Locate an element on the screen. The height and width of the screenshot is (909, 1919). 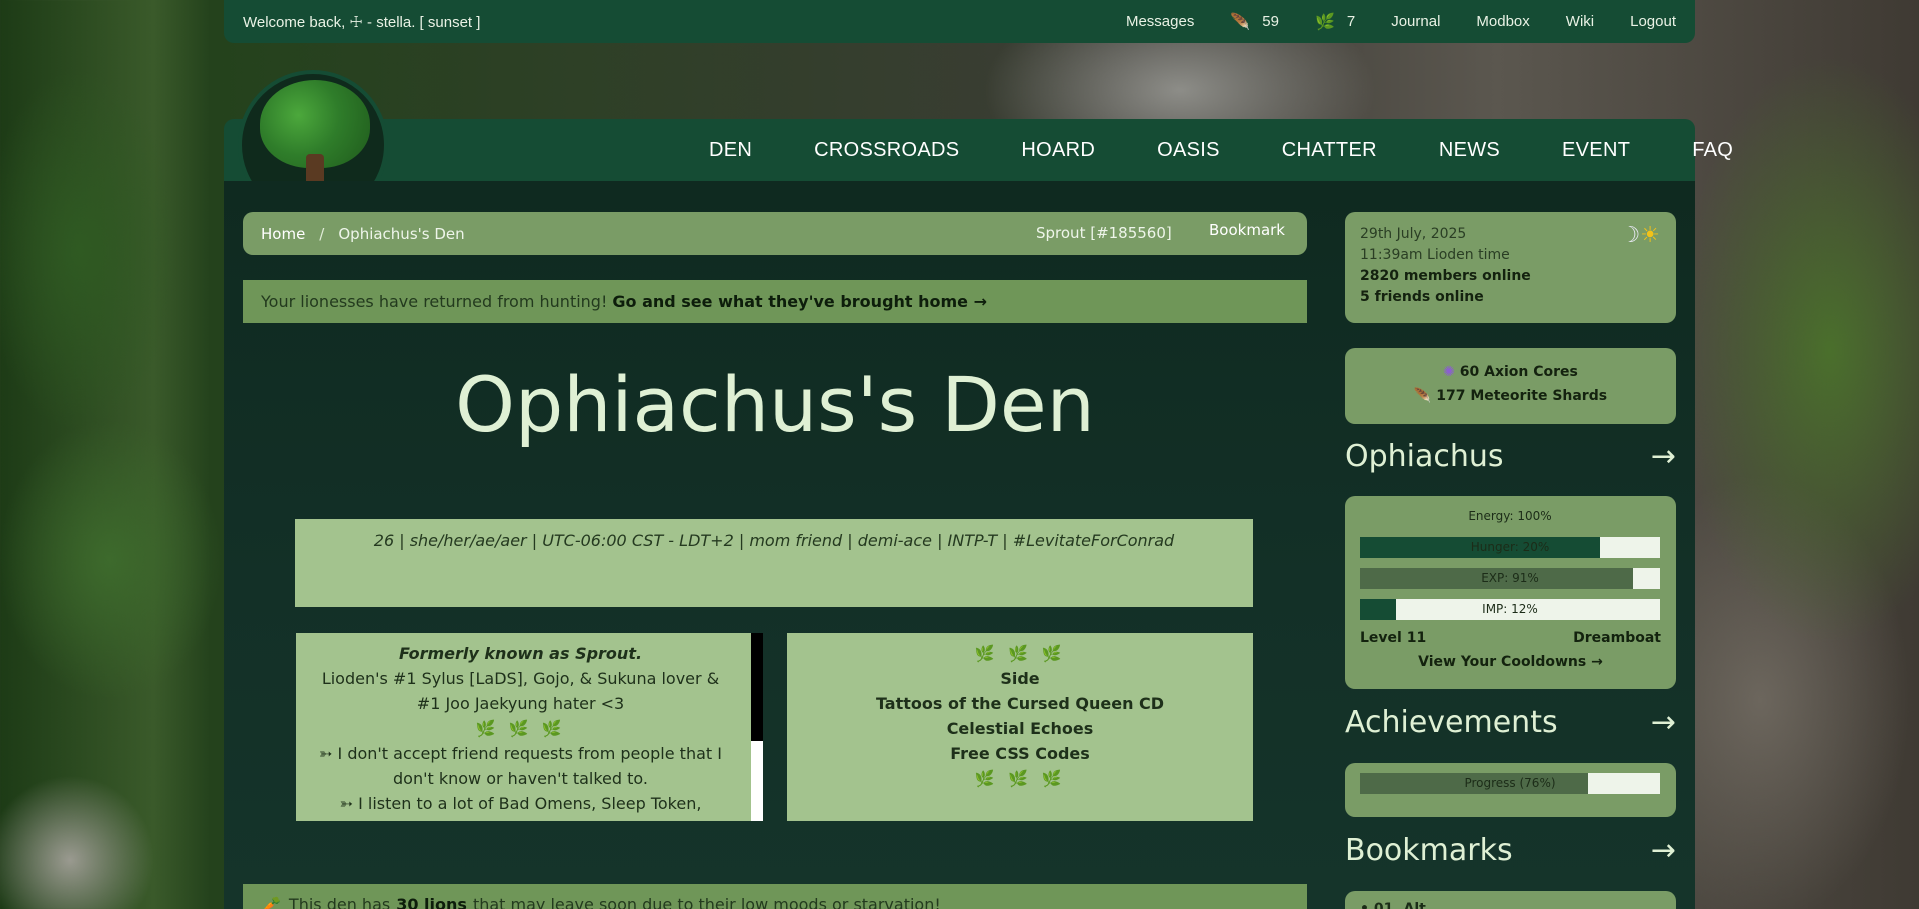
meteorite-text: 177 Meteorite Shards is located at coordinates (1522, 396).